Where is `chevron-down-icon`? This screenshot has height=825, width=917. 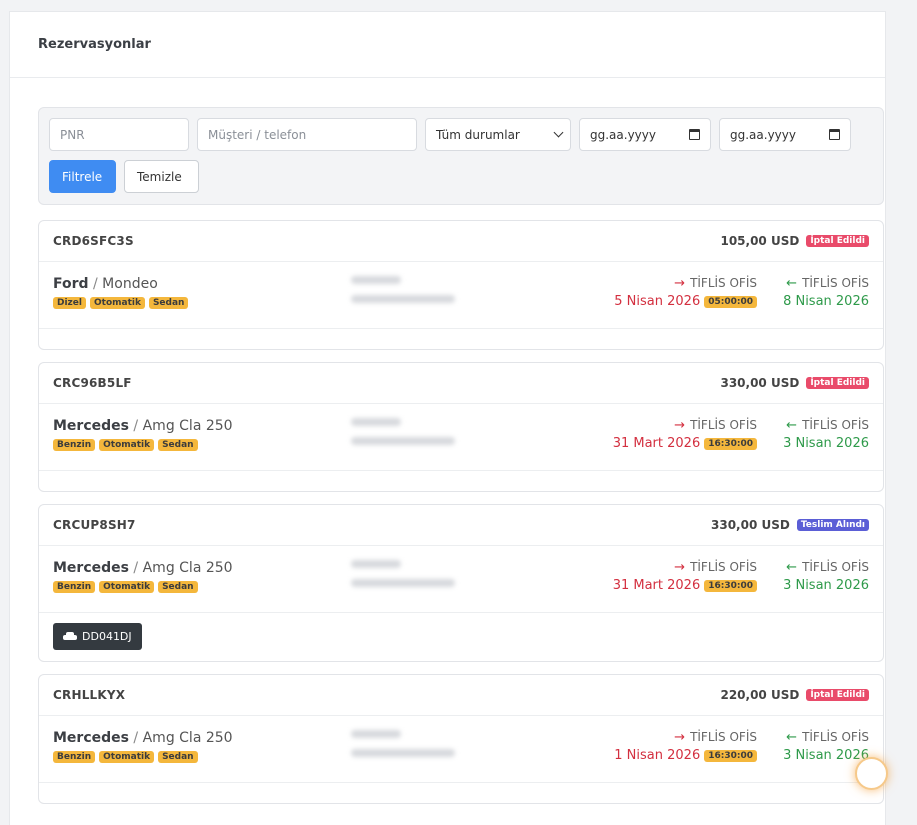 chevron-down-icon is located at coordinates (558, 132).